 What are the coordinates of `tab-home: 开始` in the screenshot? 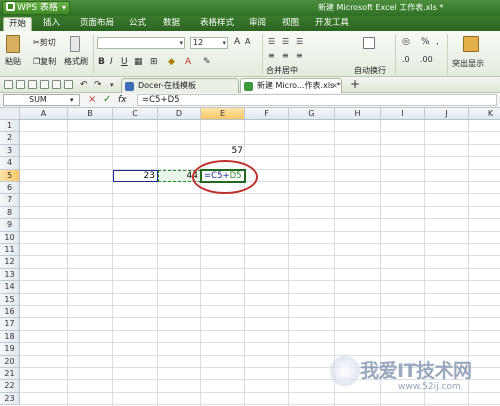 It's located at (18, 24).